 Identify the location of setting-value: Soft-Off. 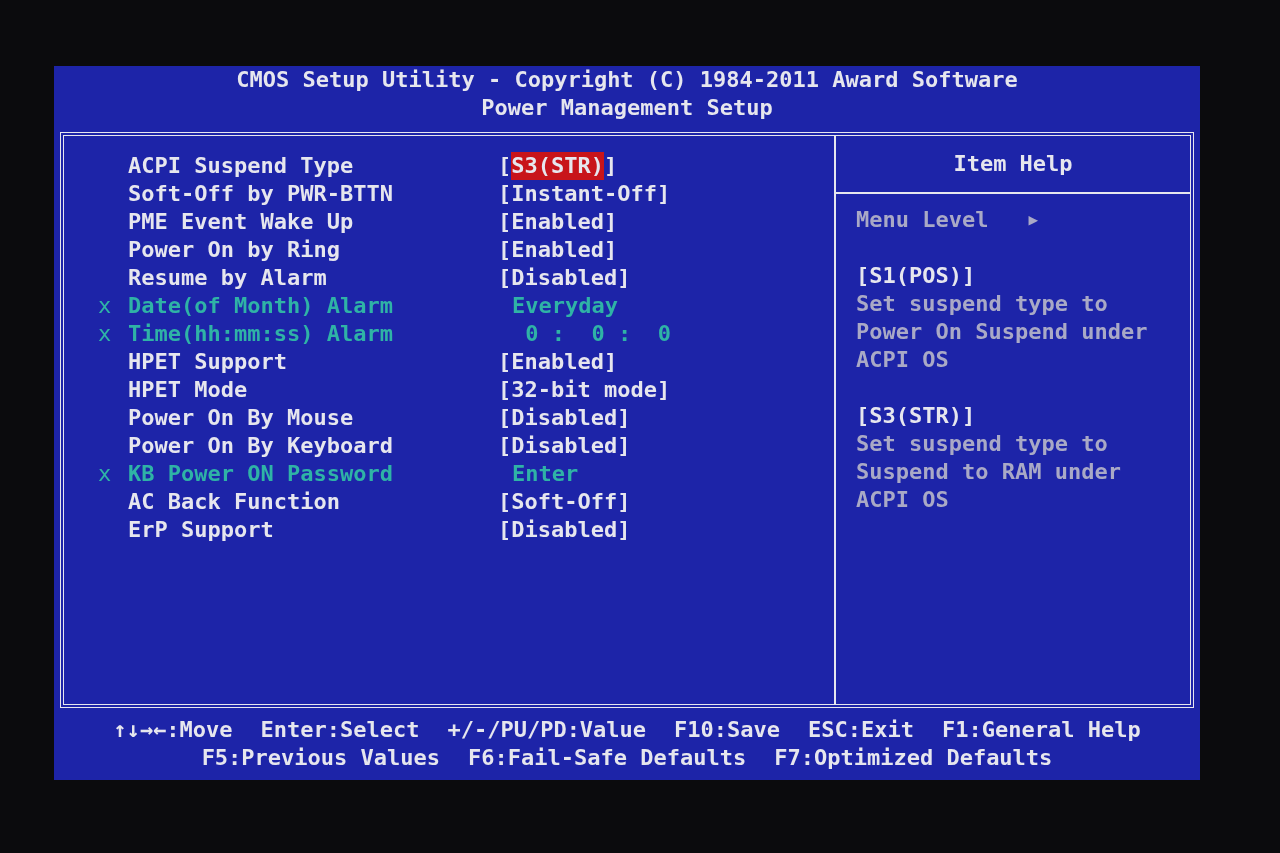
(564, 502).